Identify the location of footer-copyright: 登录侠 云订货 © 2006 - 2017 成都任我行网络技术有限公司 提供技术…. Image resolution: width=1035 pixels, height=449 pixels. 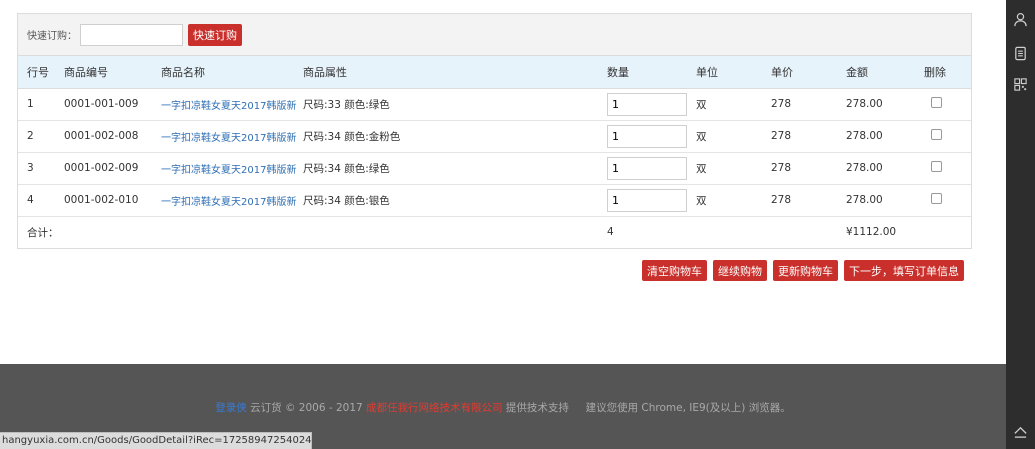
(503, 407).